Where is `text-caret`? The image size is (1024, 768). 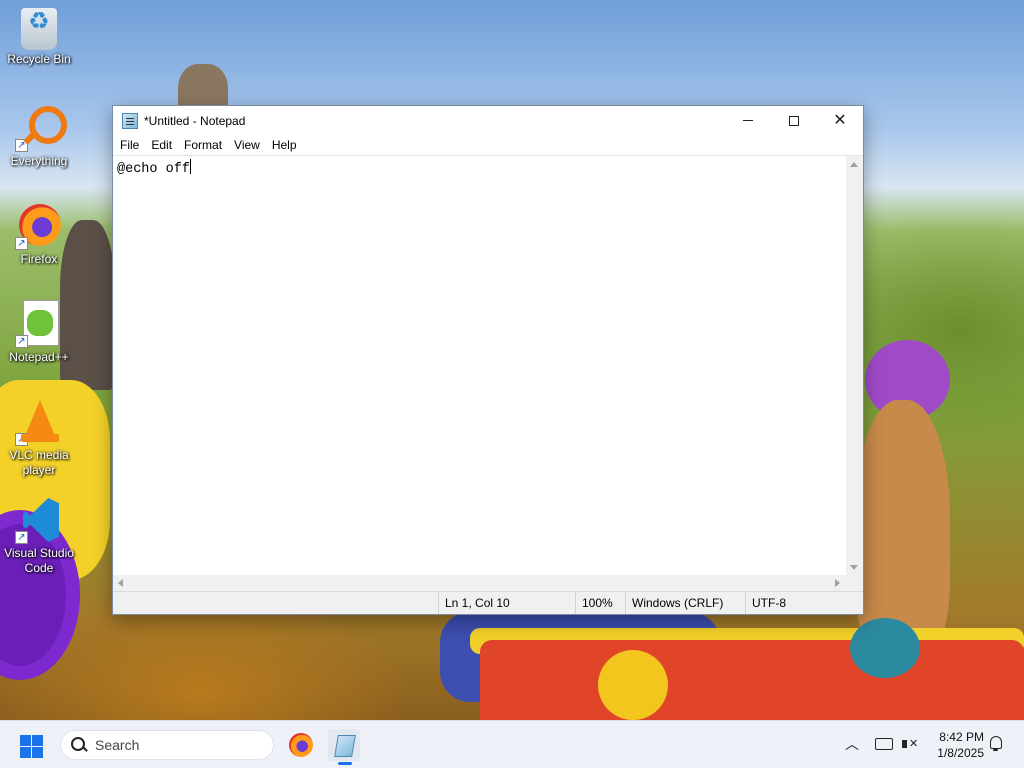
text-caret is located at coordinates (190, 166).